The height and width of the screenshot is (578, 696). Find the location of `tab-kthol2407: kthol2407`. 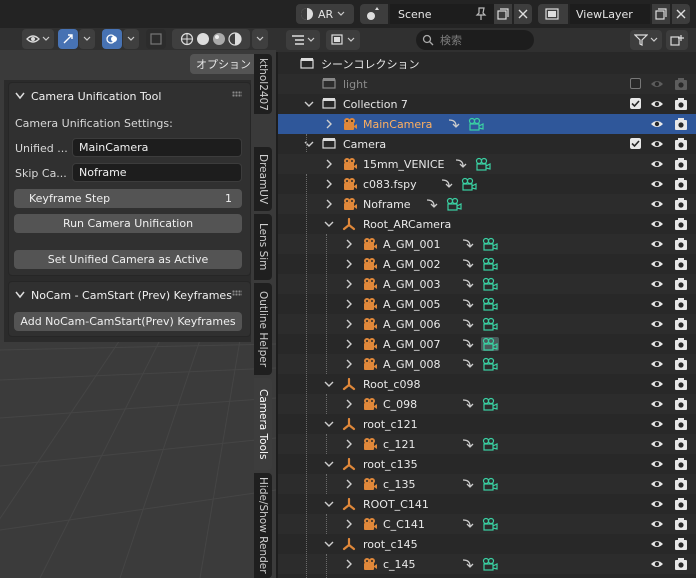

tab-kthol2407: kthol2407 is located at coordinates (263, 84).